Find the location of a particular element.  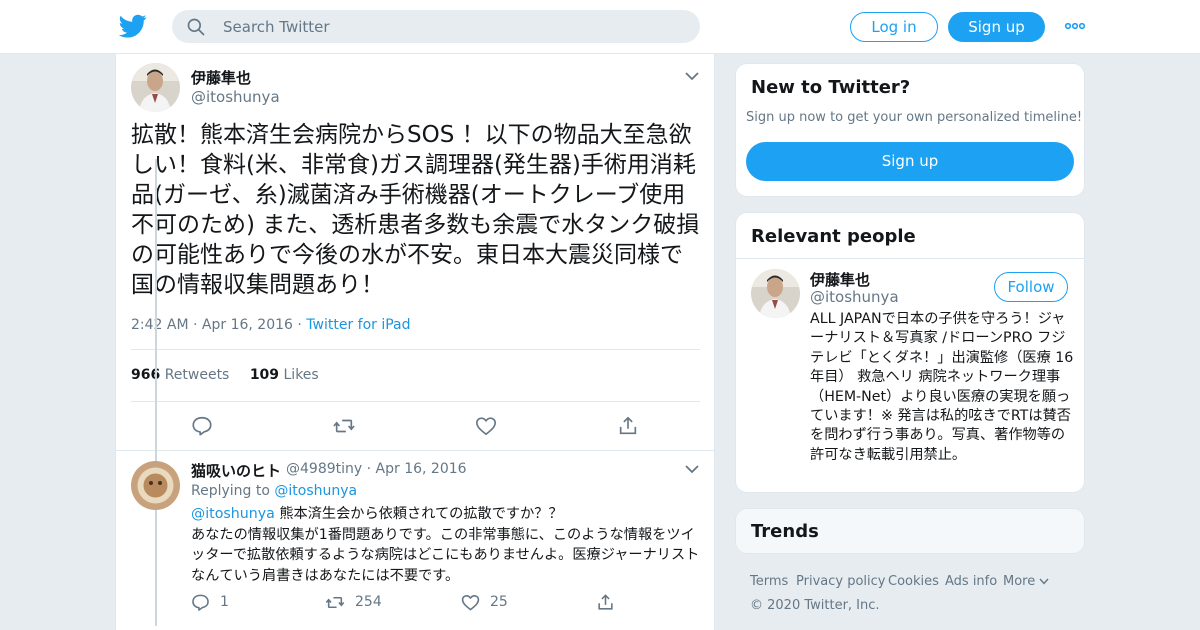

reply-author-handle-date: @4989tiny · Apr 16, 2016 is located at coordinates (376, 469).